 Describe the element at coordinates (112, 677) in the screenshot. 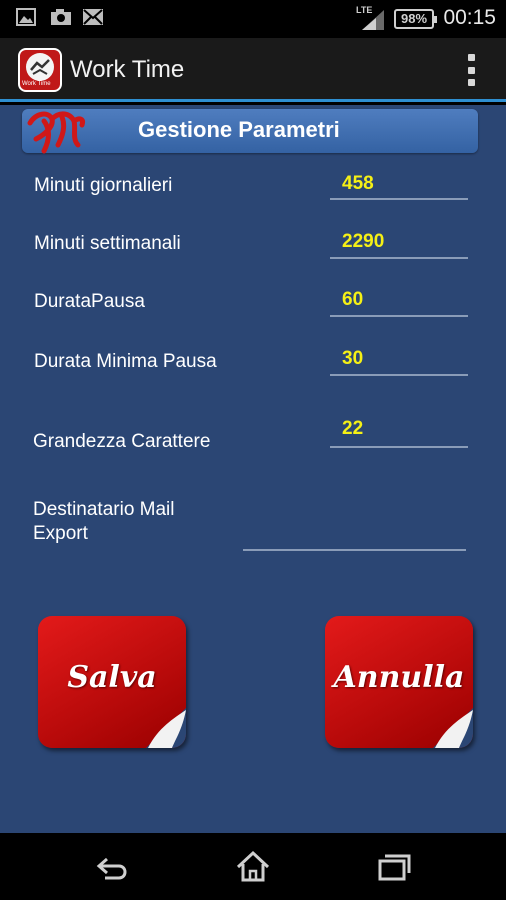

I see `save-button-label: Salva` at that location.